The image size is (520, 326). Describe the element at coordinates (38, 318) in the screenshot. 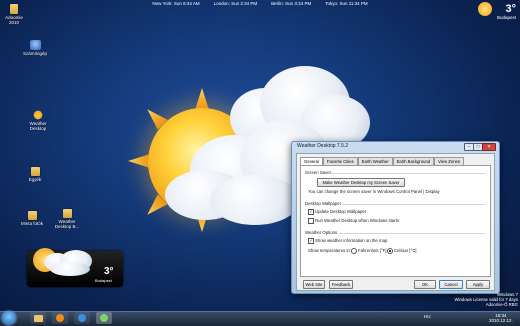

I see `taskbar-explorer-icon` at that location.